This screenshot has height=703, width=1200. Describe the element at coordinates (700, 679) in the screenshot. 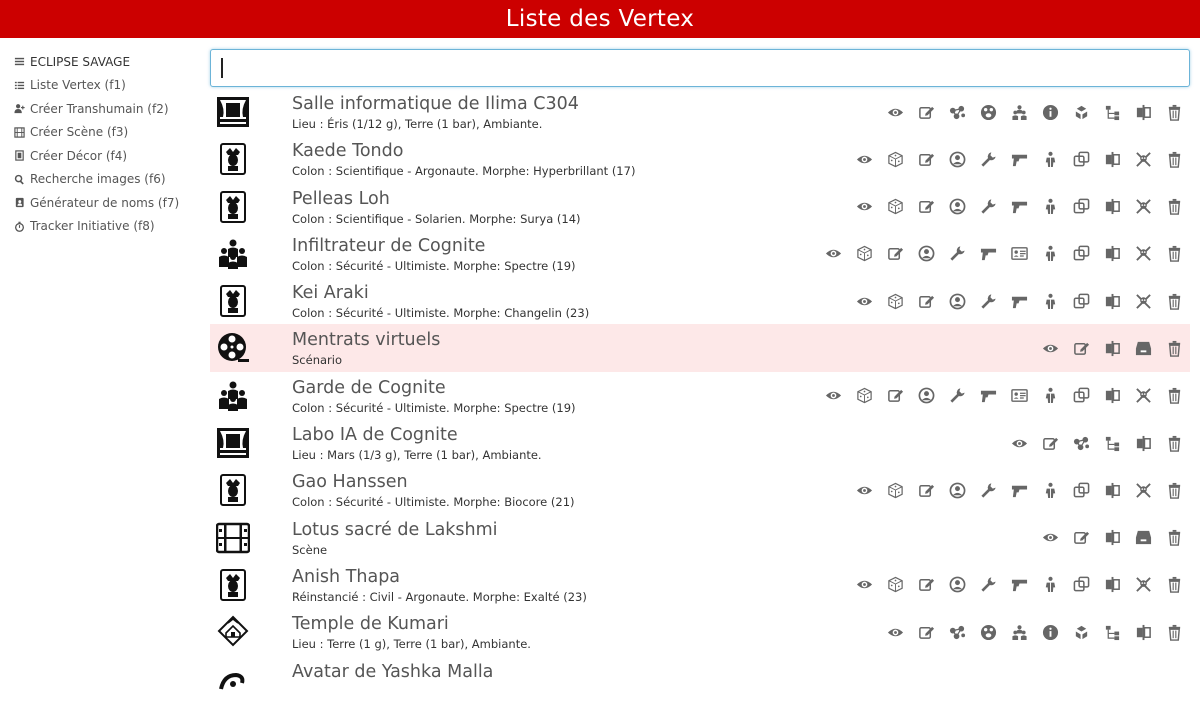

I see `vertex-row: Avatar de Yashka Malla` at that location.